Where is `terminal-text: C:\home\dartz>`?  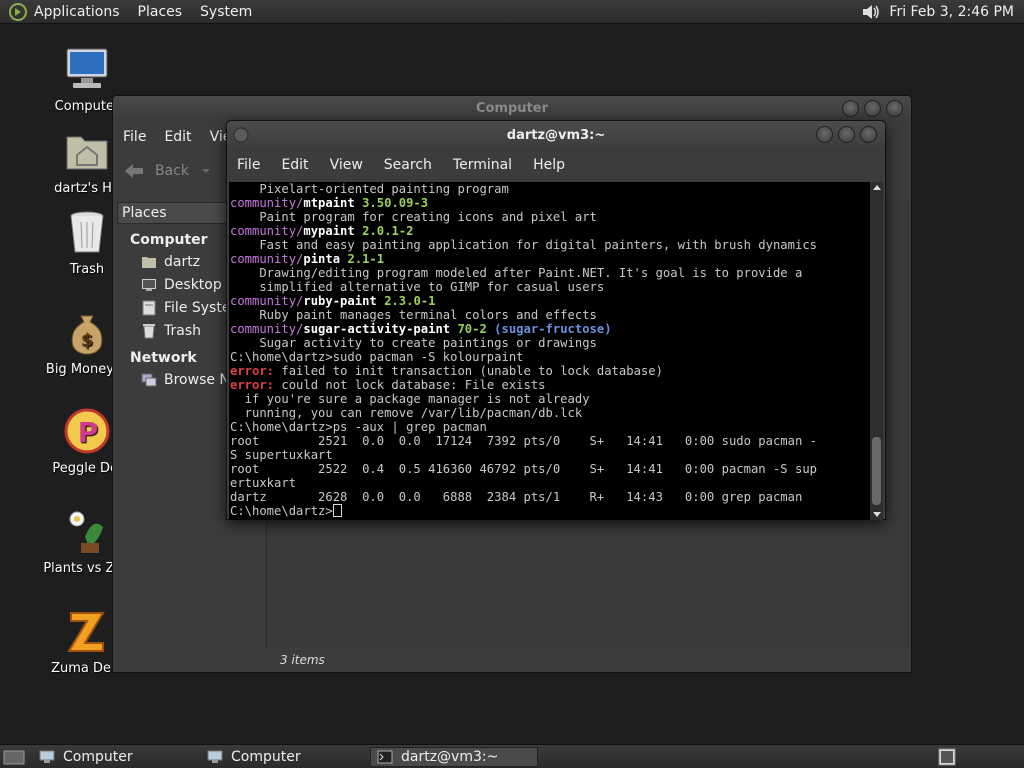 terminal-text: C:\home\dartz> is located at coordinates (281, 511).